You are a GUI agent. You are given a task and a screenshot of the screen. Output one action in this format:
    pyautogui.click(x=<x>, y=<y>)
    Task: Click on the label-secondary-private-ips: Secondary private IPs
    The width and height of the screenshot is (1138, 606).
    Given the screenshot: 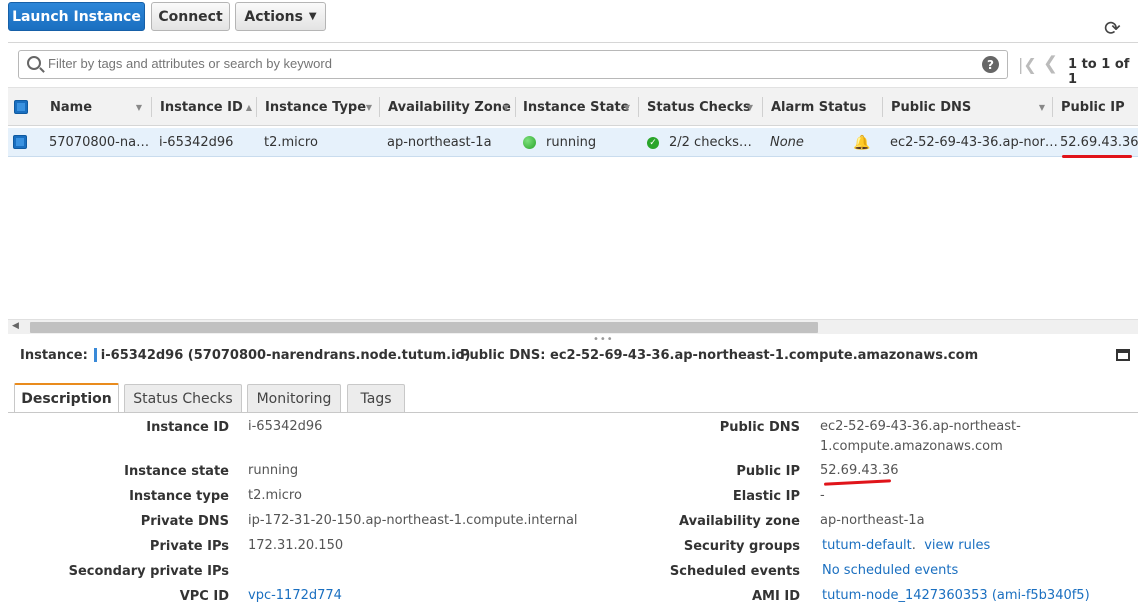 What is the action you would take?
    pyautogui.click(x=148, y=571)
    